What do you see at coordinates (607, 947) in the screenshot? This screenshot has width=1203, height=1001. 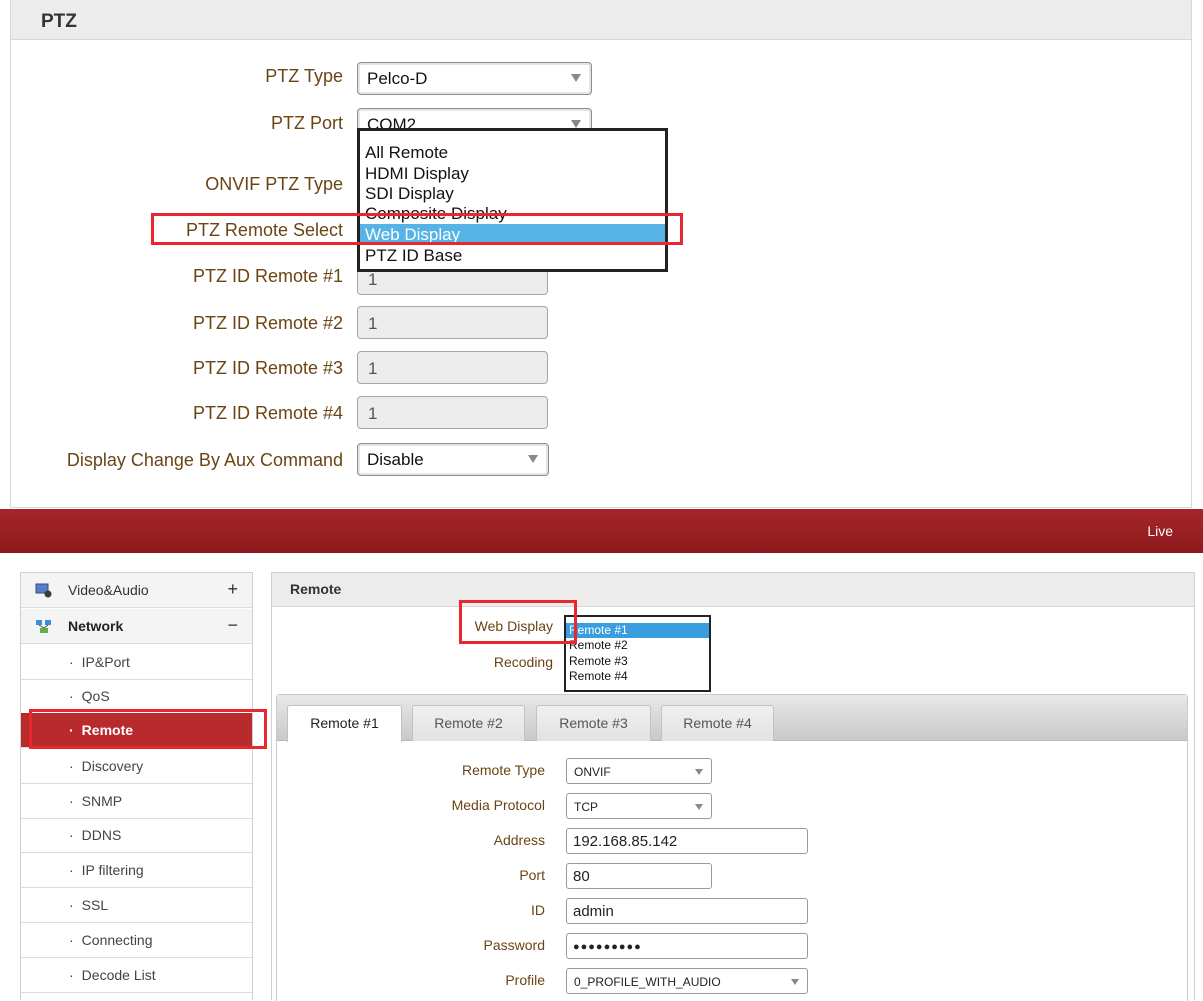 I see `password-value: ●●●●●●●●●` at bounding box center [607, 947].